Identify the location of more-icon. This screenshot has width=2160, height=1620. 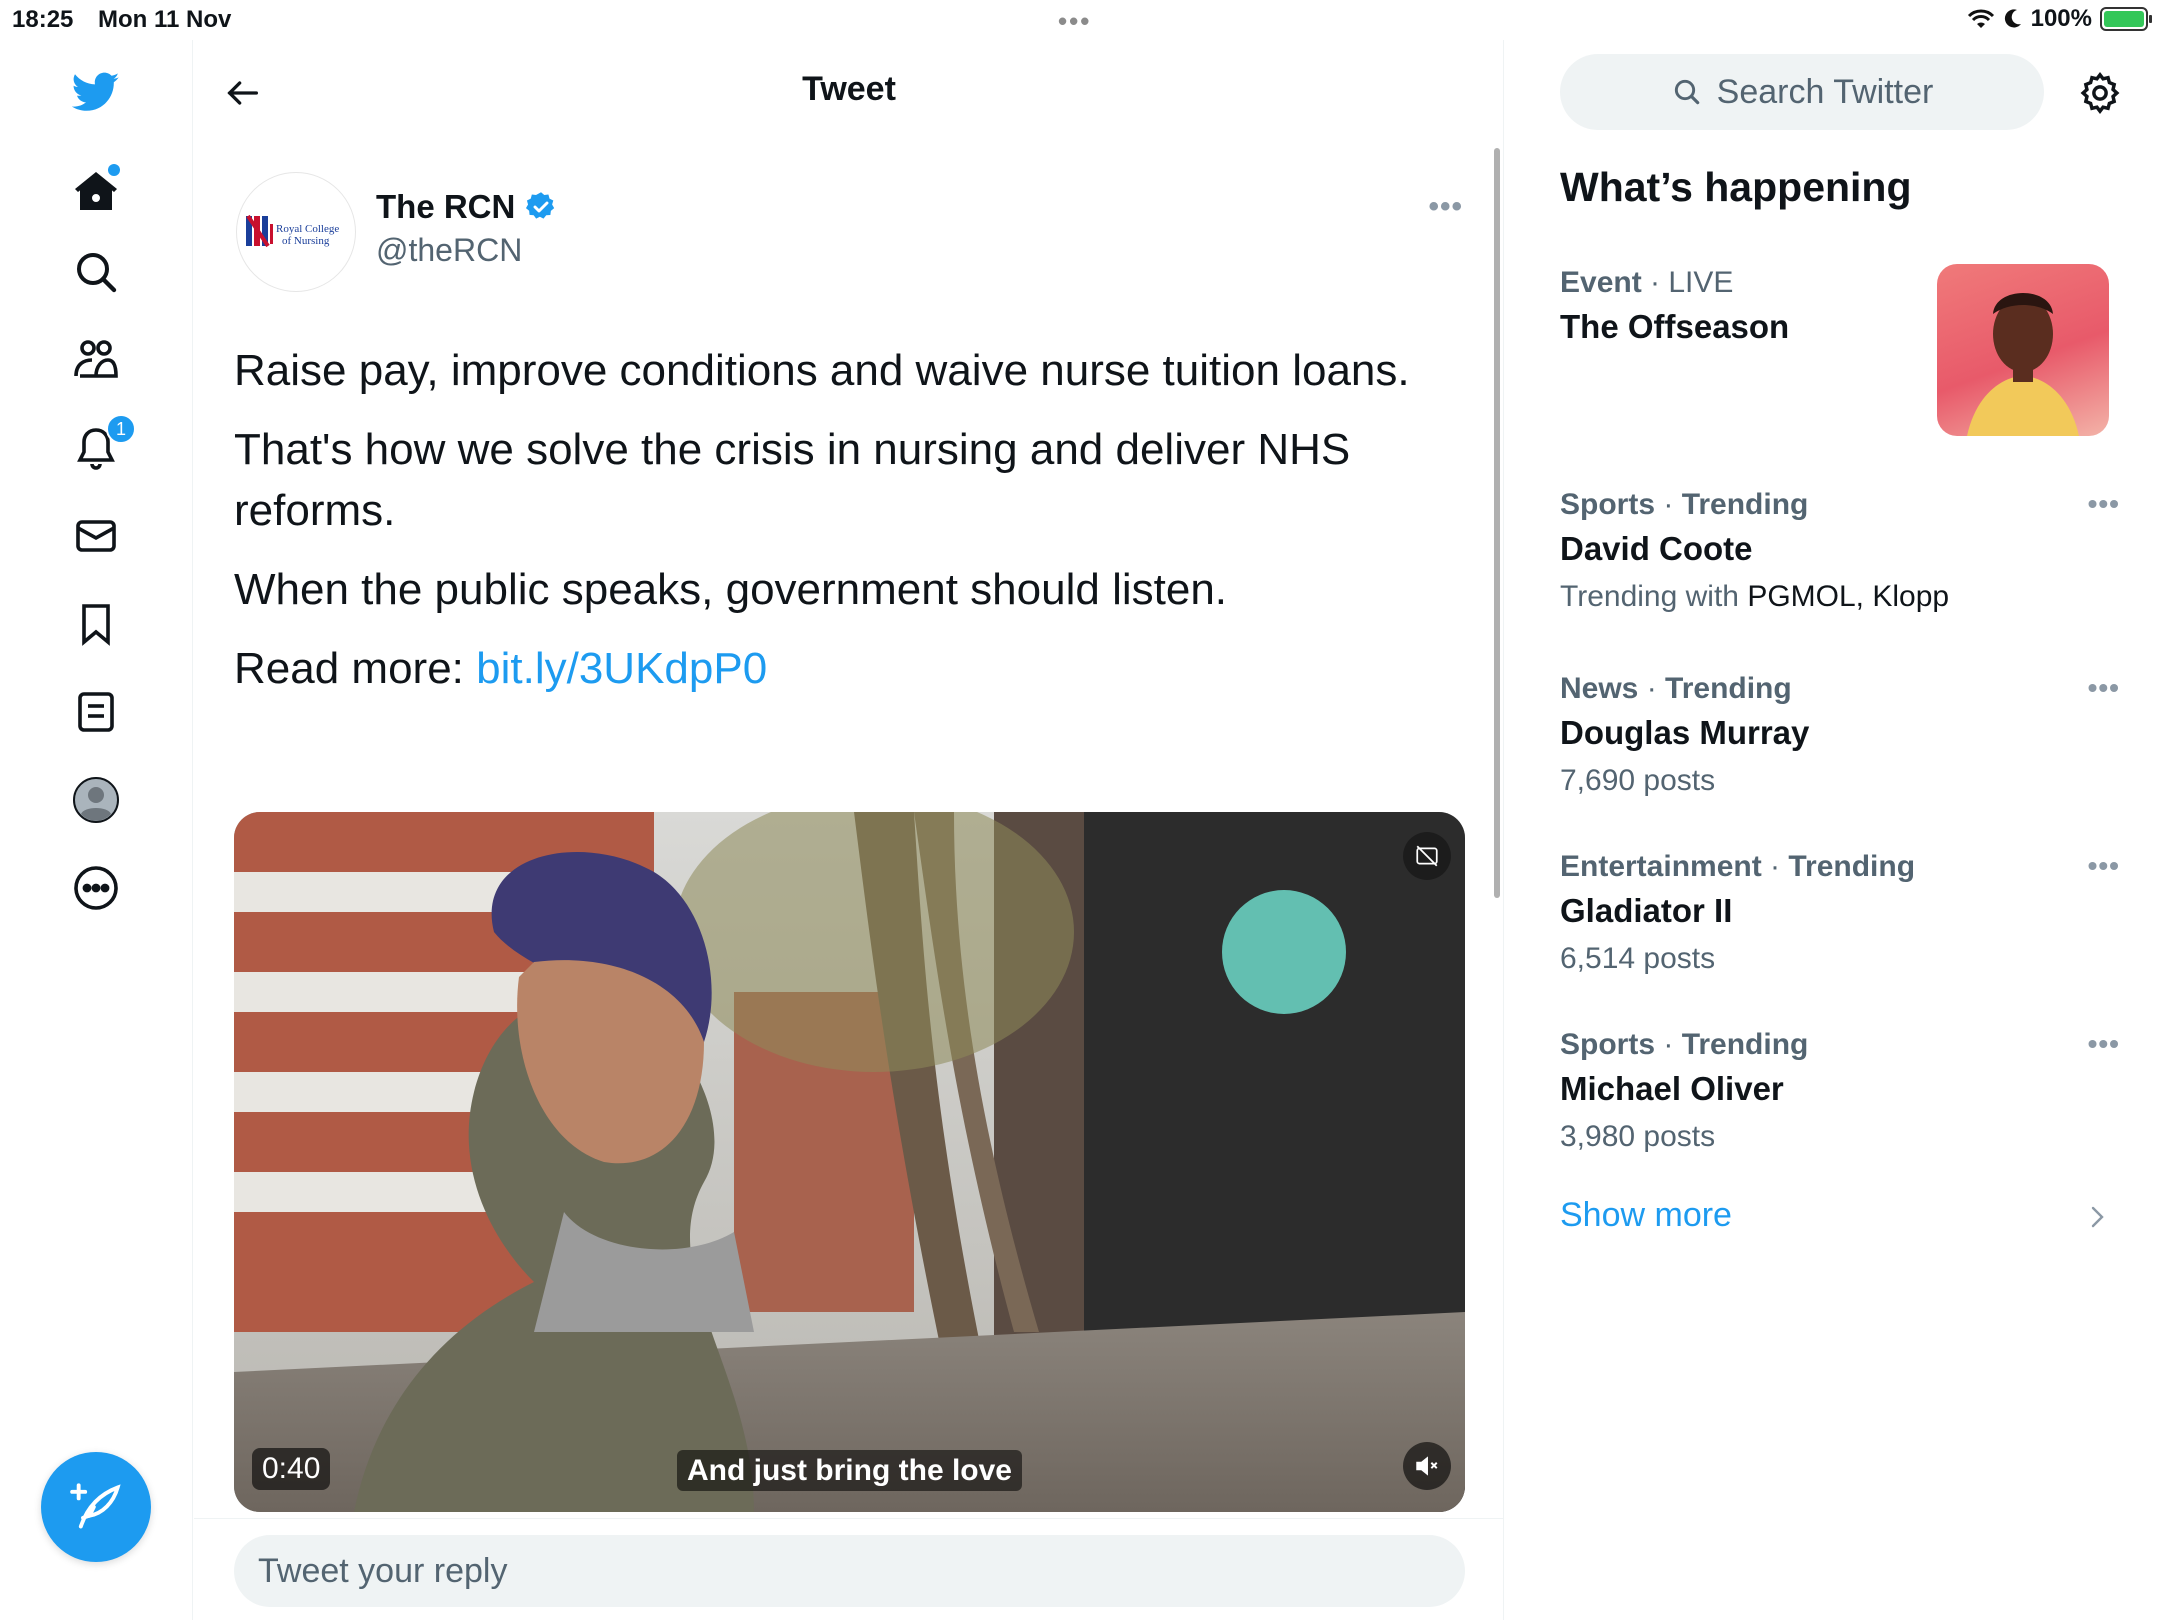
(96, 888).